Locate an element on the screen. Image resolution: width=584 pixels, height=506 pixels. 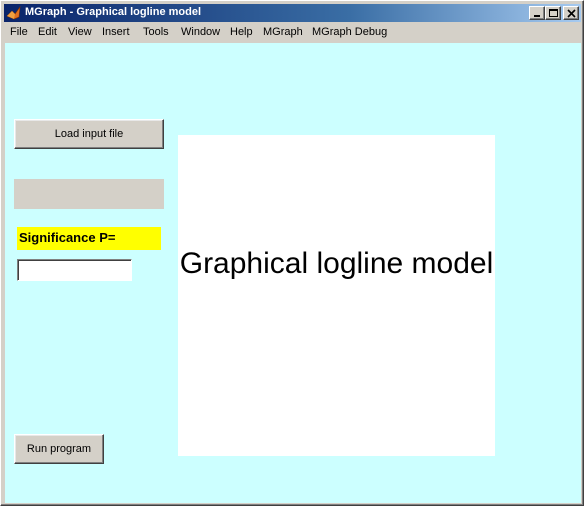
menu-edit: Edit is located at coordinates (47, 32).